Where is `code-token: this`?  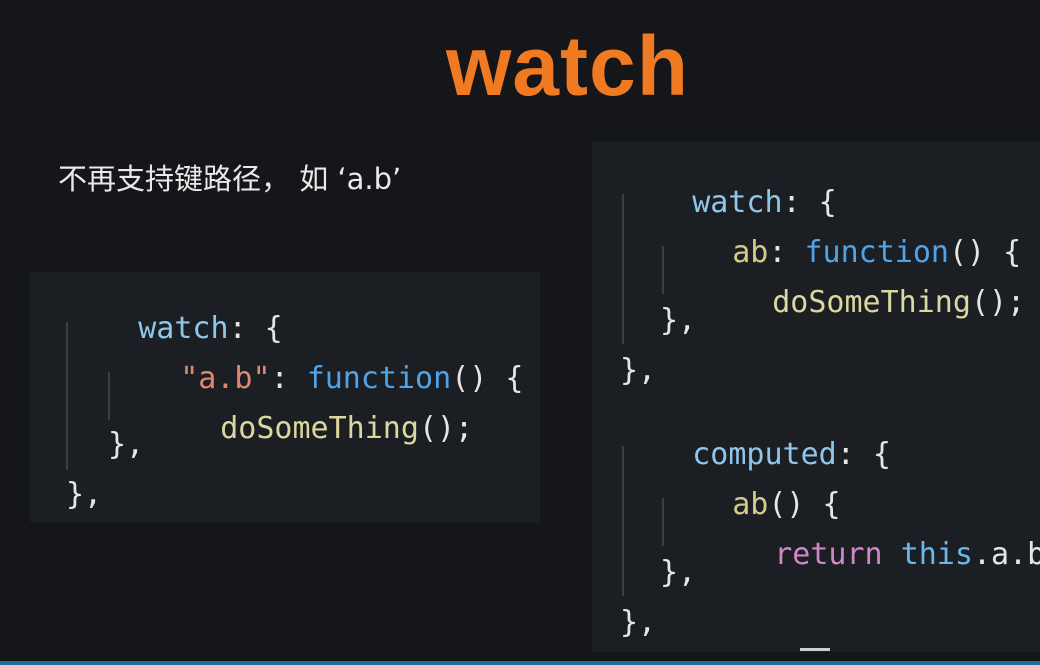 code-token: this is located at coordinates (936, 554).